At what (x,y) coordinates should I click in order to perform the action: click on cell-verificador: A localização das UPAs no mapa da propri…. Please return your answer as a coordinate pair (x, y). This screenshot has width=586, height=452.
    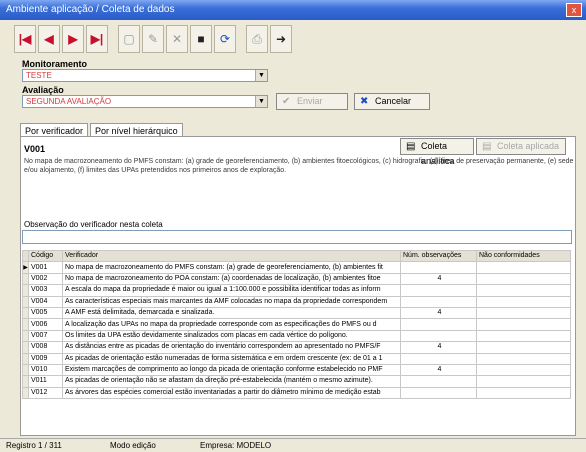
    Looking at the image, I should click on (231, 324).